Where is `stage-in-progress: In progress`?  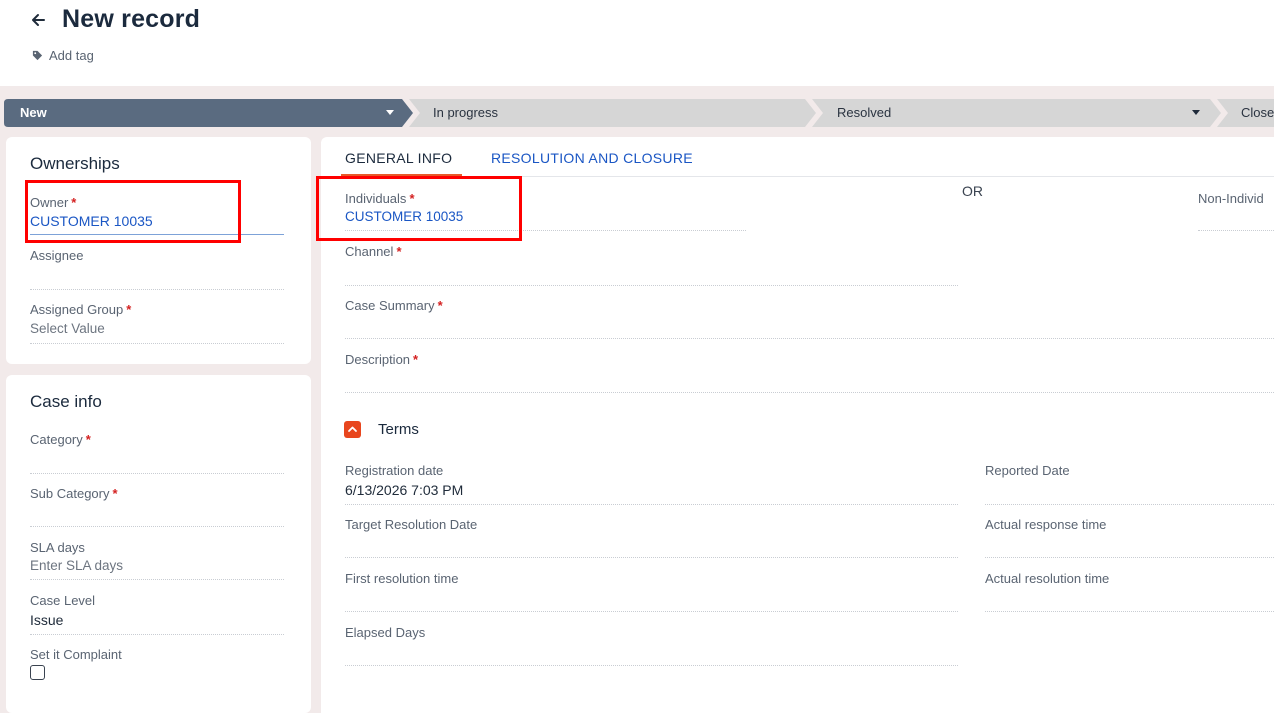
stage-in-progress: In progress is located at coordinates (612, 113).